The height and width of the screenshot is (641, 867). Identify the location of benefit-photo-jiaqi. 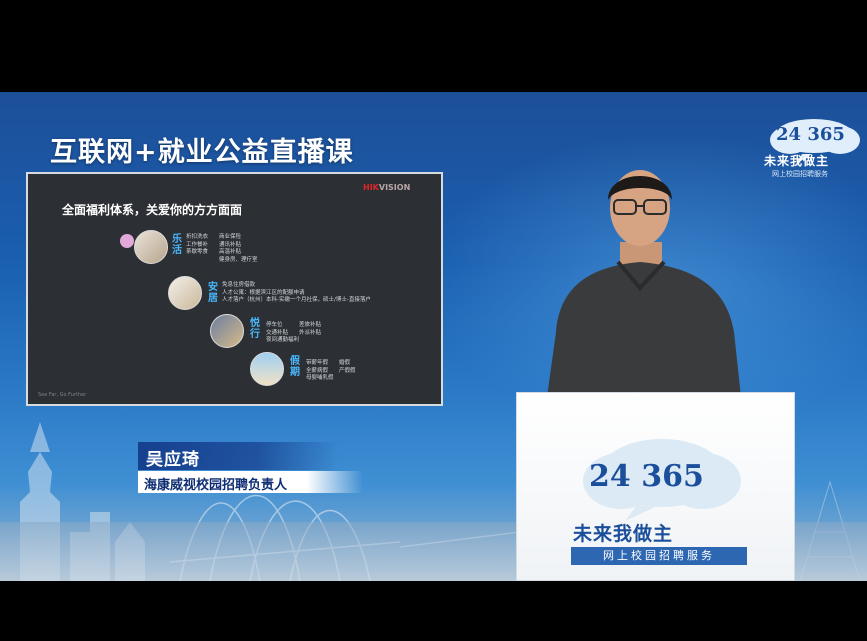
(267, 369).